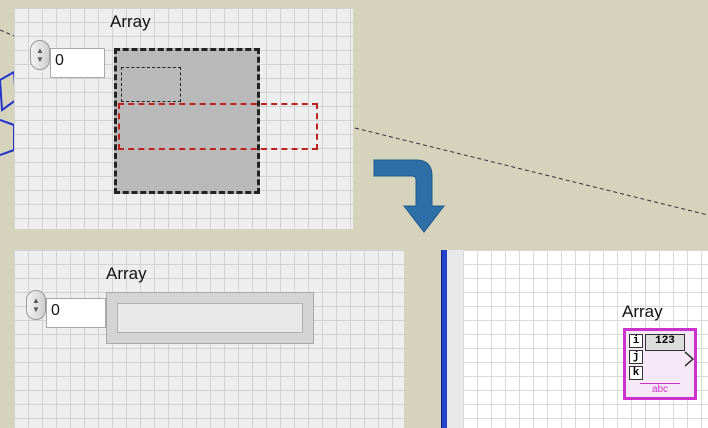 The height and width of the screenshot is (428, 708). I want to click on array-element-empty, so click(210, 318).